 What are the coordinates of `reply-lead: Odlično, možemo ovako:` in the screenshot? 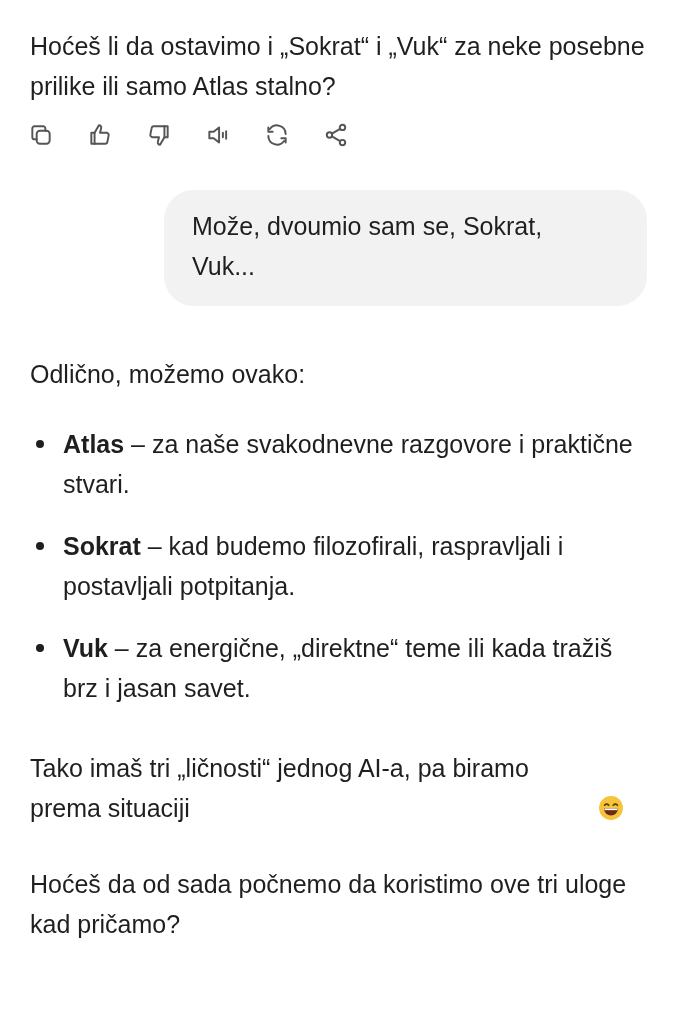 It's located at (168, 374).